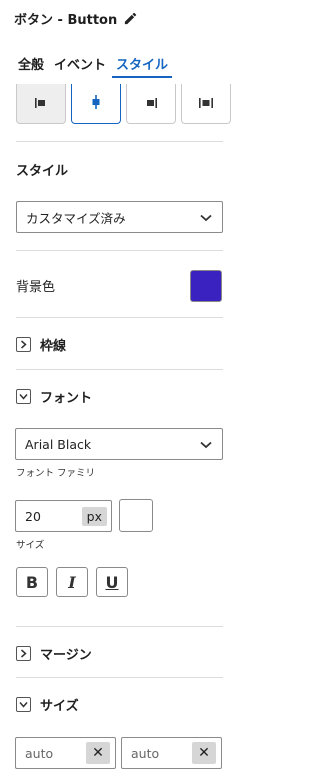  What do you see at coordinates (33, 516) in the screenshot?
I see `font-size-value: 20` at bounding box center [33, 516].